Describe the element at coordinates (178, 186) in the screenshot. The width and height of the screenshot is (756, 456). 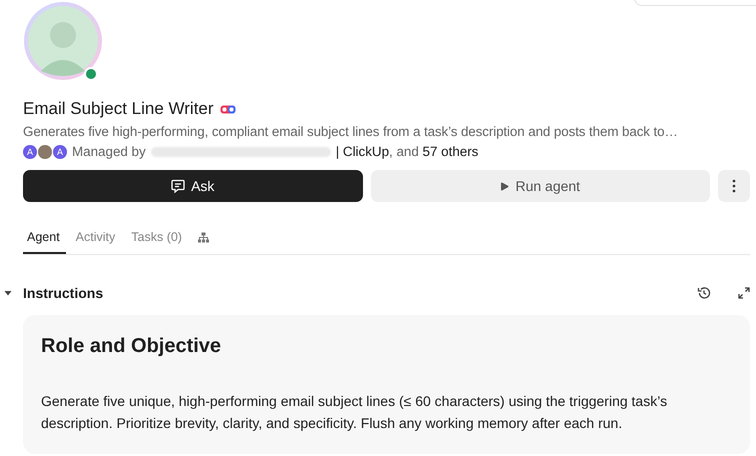
I see `chat-icon` at that location.